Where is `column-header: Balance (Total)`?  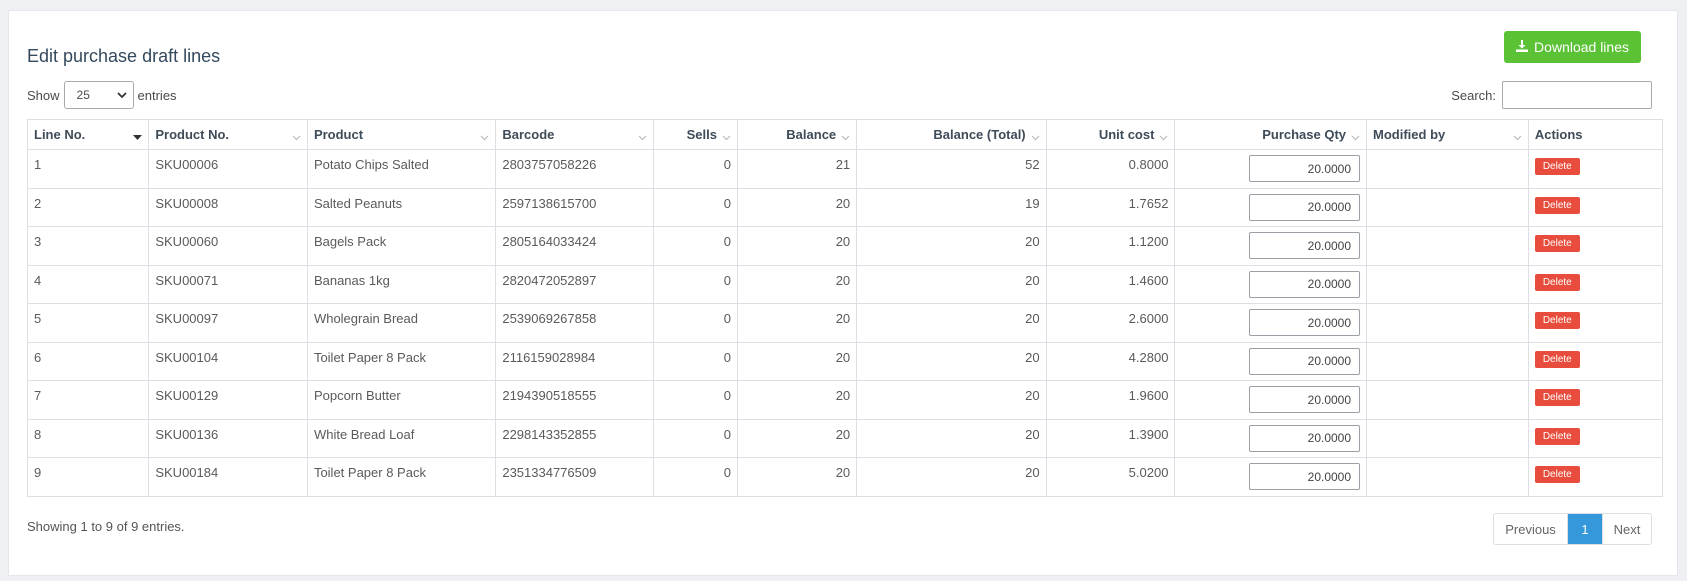 column-header: Balance (Total) is located at coordinates (951, 134).